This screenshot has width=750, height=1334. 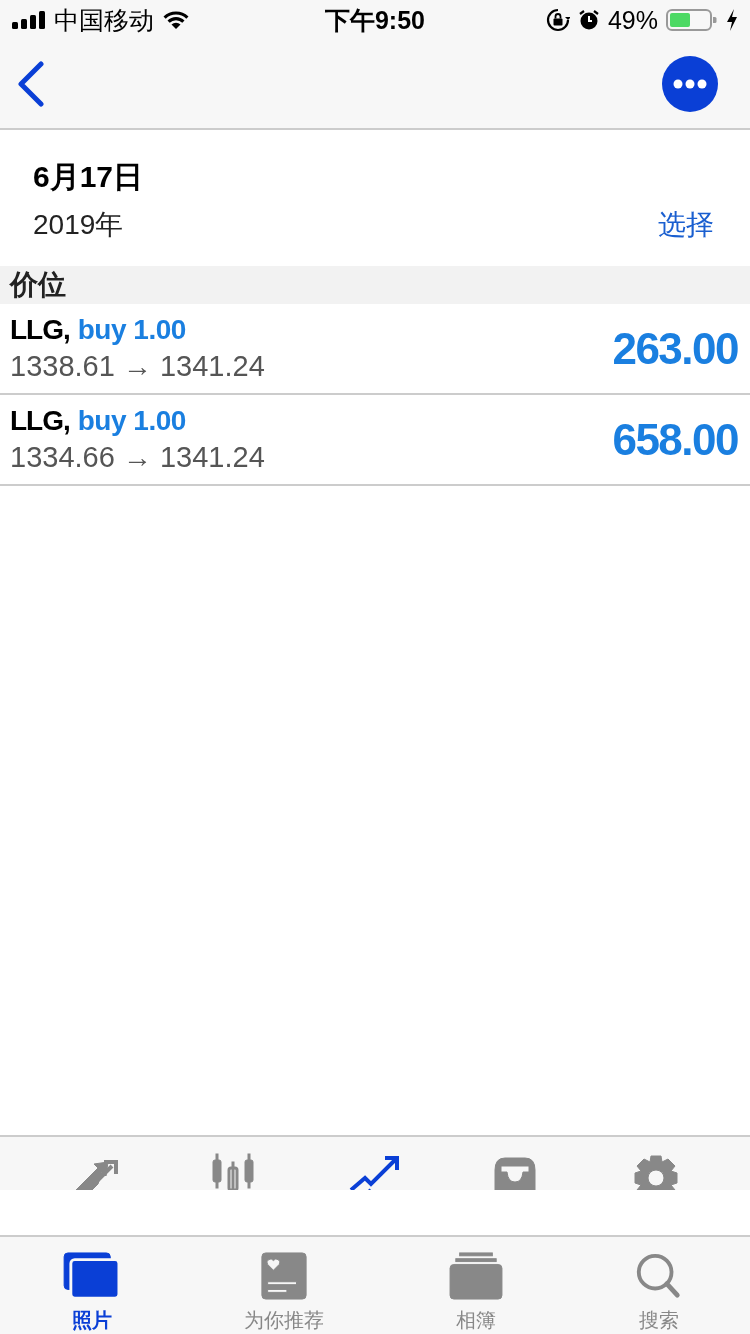 What do you see at coordinates (104, 20) in the screenshot?
I see `carrier-name: 中国移动` at bounding box center [104, 20].